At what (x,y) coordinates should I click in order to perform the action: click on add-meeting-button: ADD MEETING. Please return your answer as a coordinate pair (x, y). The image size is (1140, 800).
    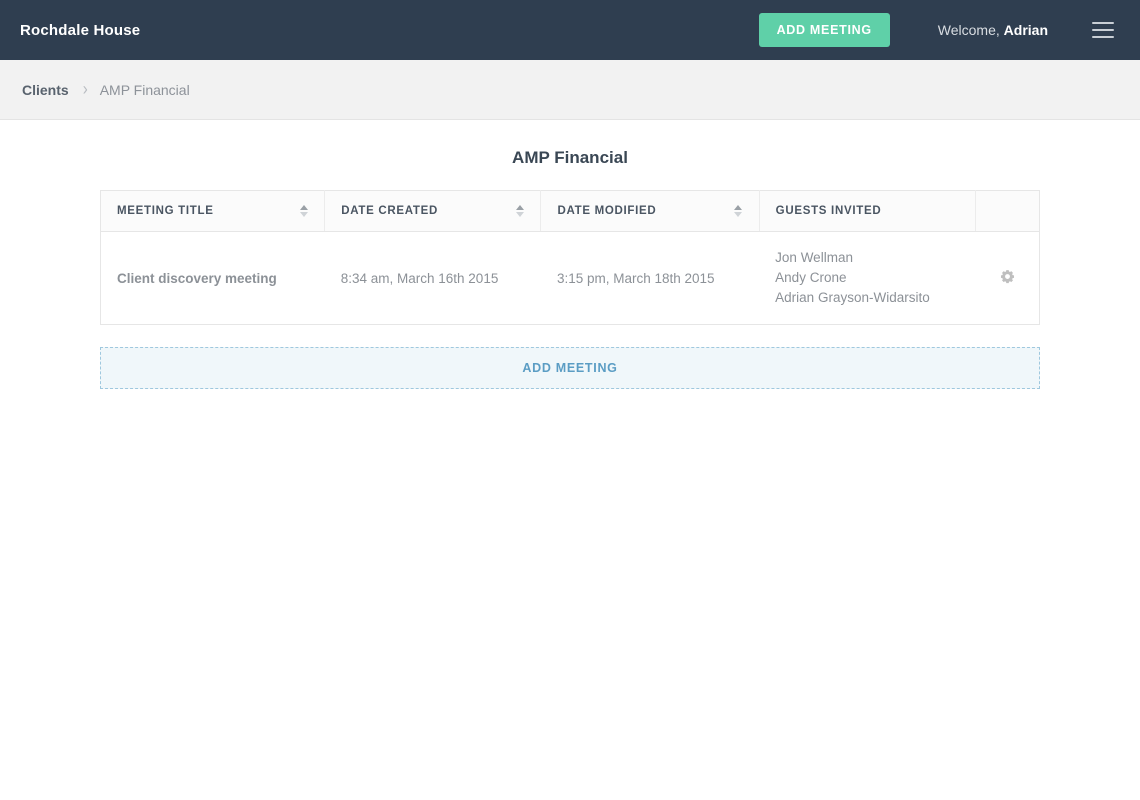
    Looking at the image, I should click on (824, 30).